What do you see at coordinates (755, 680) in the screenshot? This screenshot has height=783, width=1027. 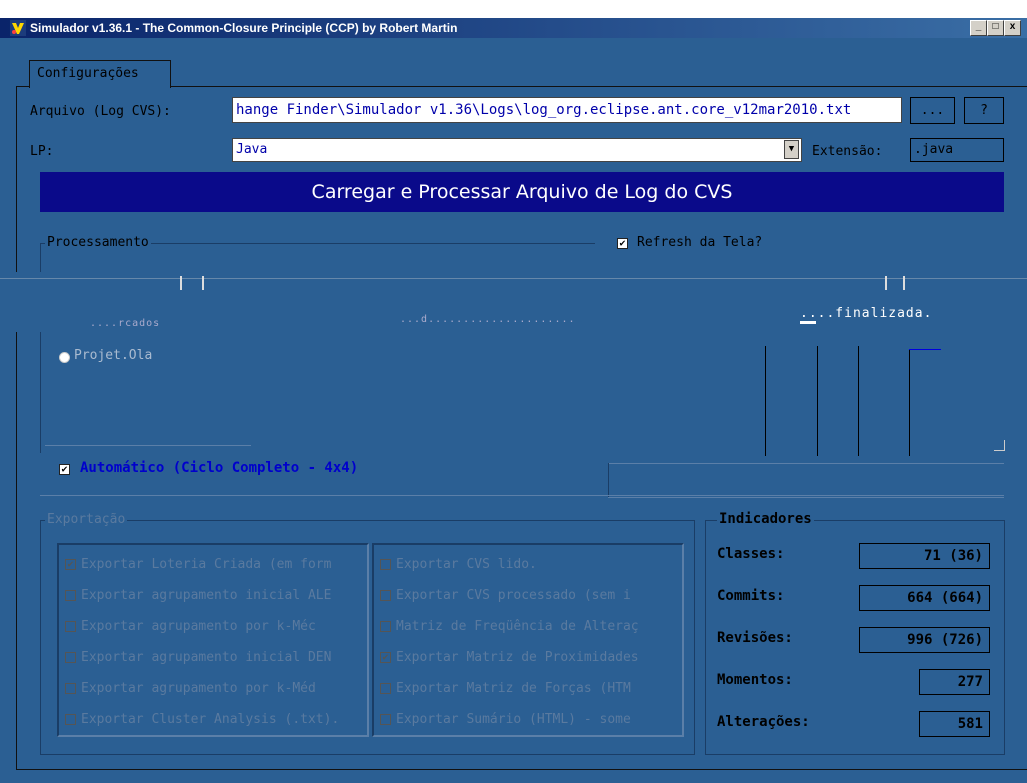 I see `indicator-label: Momentos:` at bounding box center [755, 680].